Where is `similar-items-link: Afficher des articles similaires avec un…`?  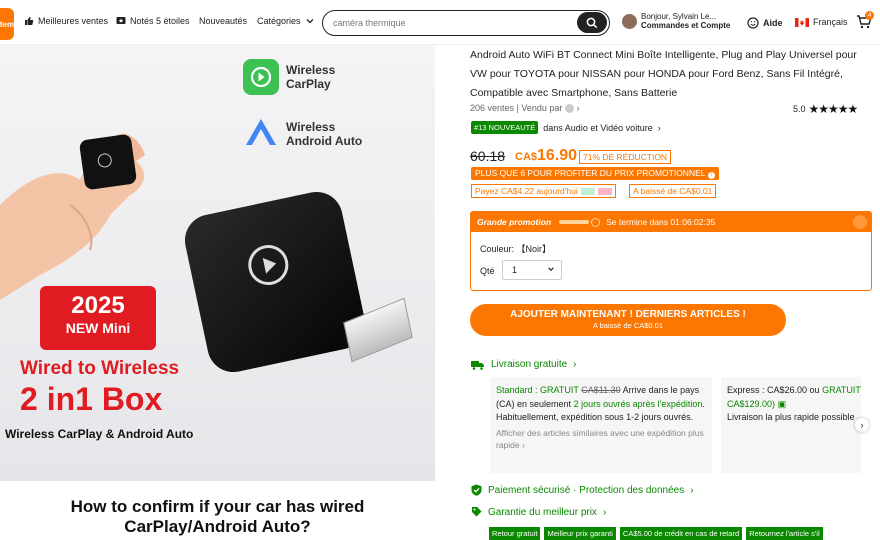
similar-items-link: Afficher des articles similaires avec un… is located at coordinates (601, 439).